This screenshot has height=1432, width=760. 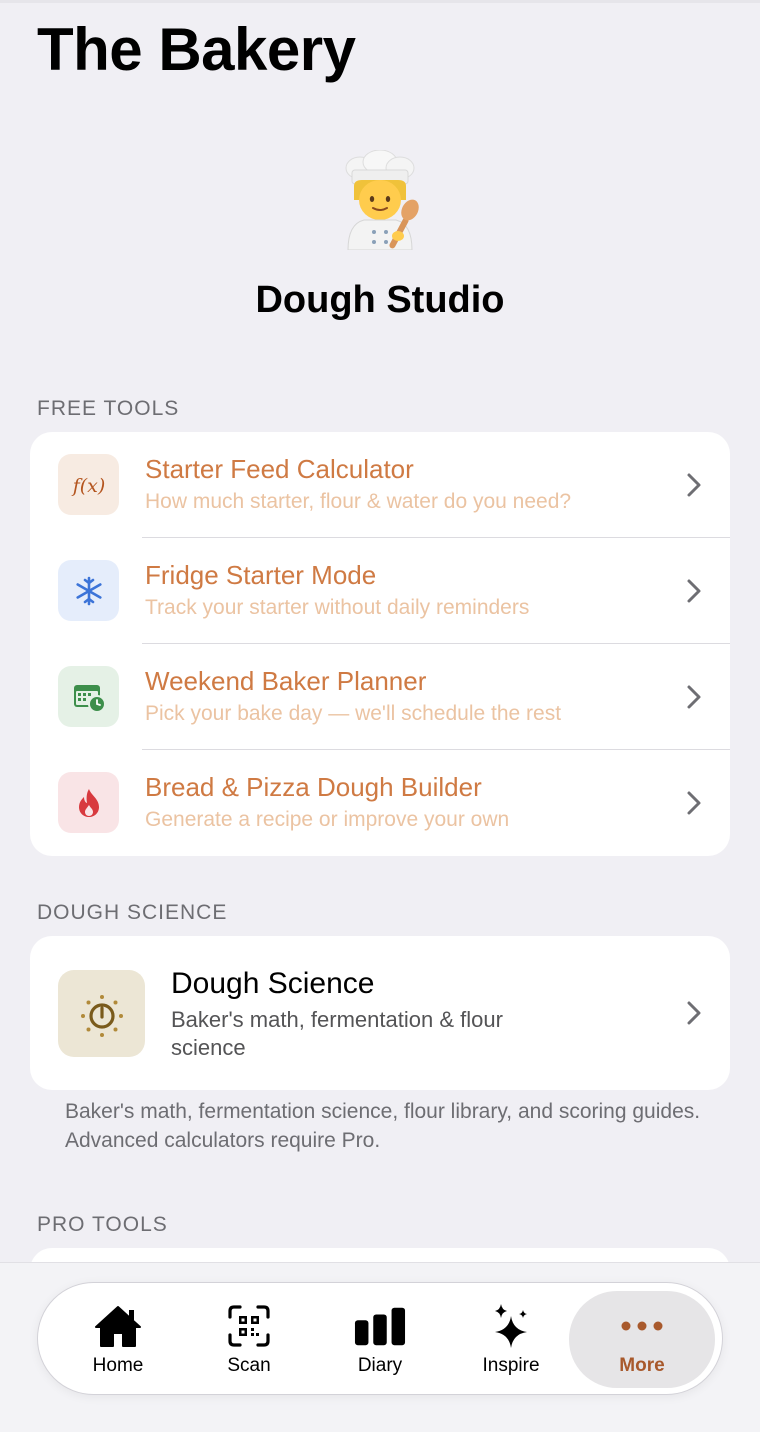 I want to click on free-tools-header: FREE TOOLS, so click(x=108, y=408).